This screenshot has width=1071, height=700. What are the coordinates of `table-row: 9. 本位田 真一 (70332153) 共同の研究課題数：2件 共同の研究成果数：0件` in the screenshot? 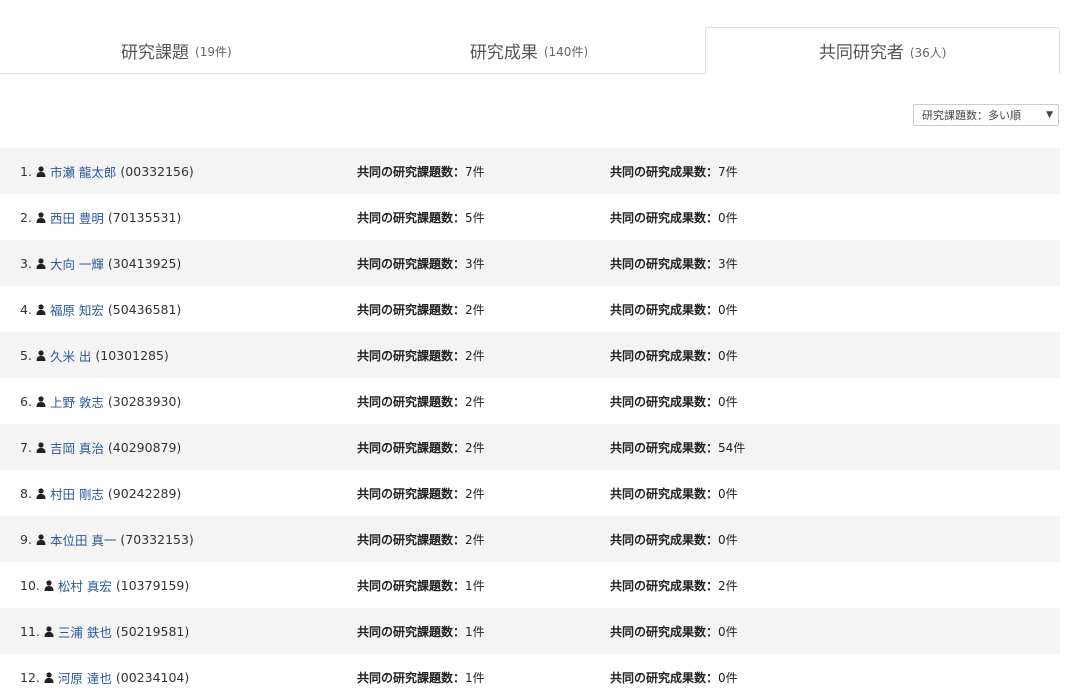 It's located at (530, 539).